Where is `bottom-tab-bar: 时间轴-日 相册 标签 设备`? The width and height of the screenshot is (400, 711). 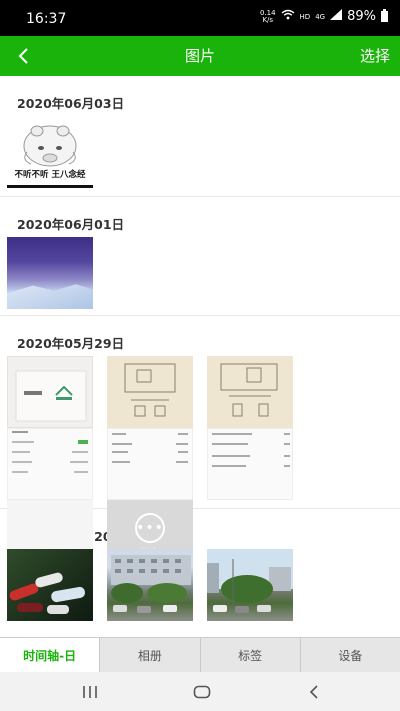
bottom-tab-bar: 时间轴-日 相册 标签 设备 is located at coordinates (200, 654).